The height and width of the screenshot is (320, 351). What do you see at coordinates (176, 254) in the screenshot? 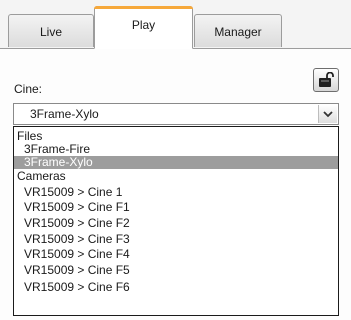
I see `list-item-camera: VR15009 > Cine F4` at bounding box center [176, 254].